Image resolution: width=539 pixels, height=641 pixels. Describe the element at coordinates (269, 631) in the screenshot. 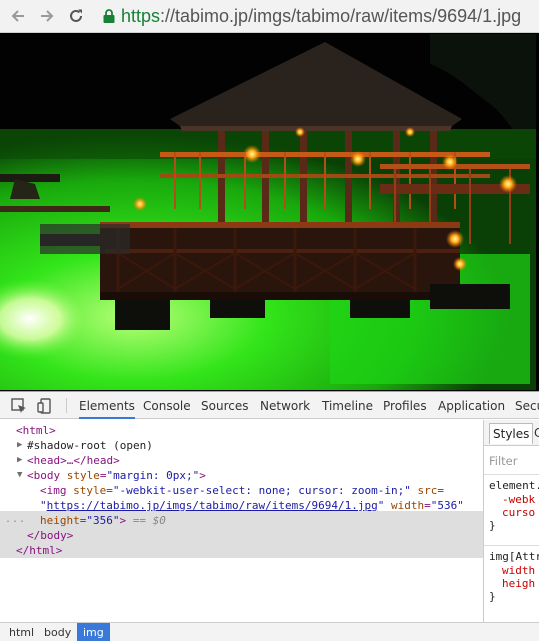

I see `breadcrumb: html body img` at that location.